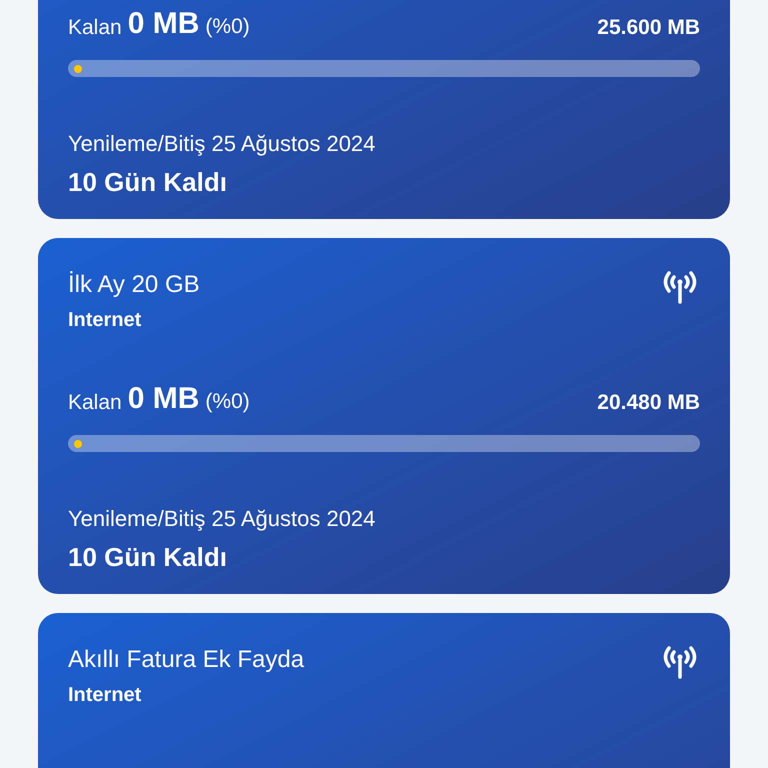 The width and height of the screenshot is (768, 768). Describe the element at coordinates (648, 403) in the screenshot. I see `total-amount: 20.480 MB` at that location.